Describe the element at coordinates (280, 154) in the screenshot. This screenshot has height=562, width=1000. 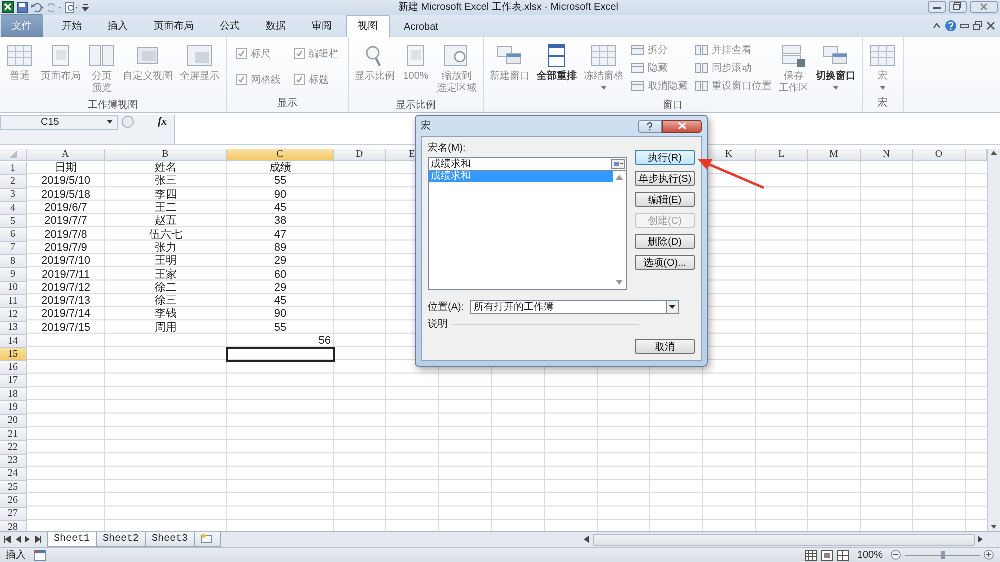
I see `column-header: C` at that location.